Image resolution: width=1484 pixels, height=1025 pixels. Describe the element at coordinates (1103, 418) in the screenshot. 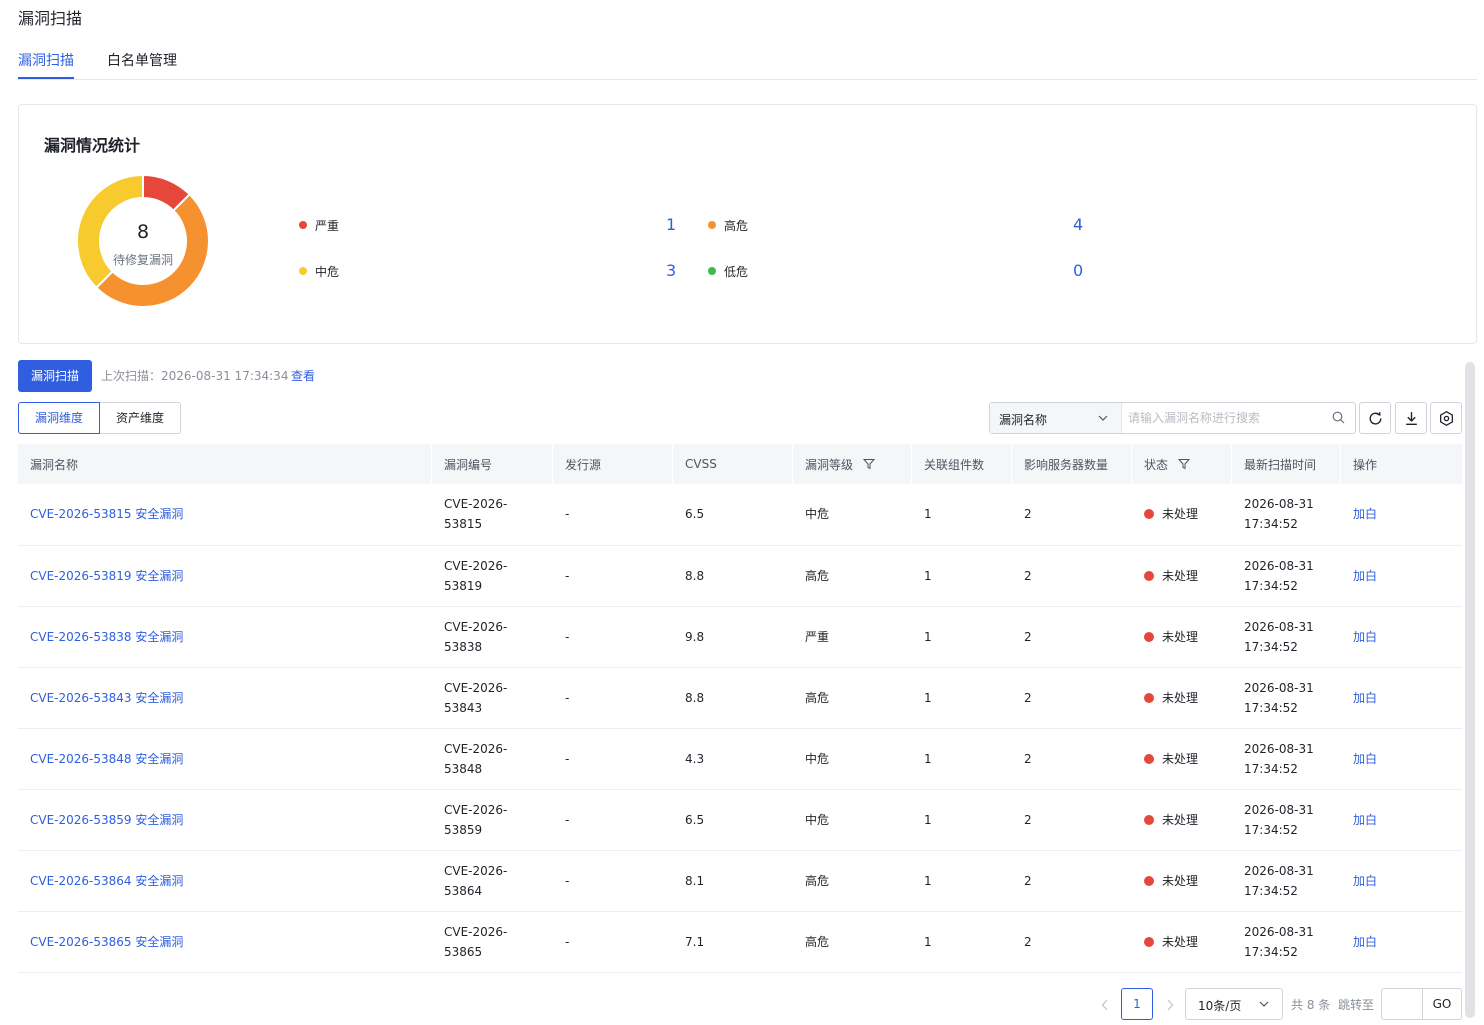

I see `chevron-down-icon` at that location.